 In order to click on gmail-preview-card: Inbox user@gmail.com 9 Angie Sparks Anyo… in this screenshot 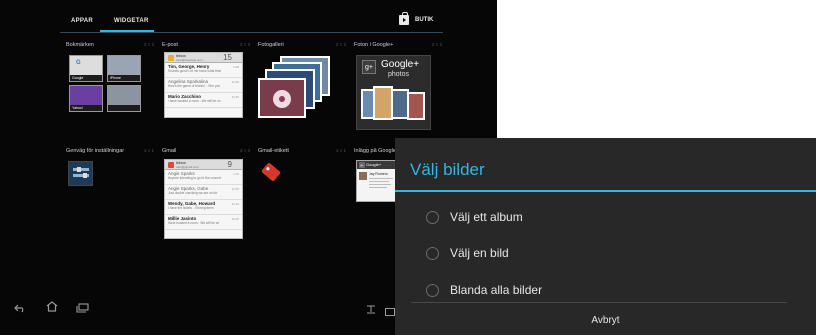, I will do `click(203, 199)`.